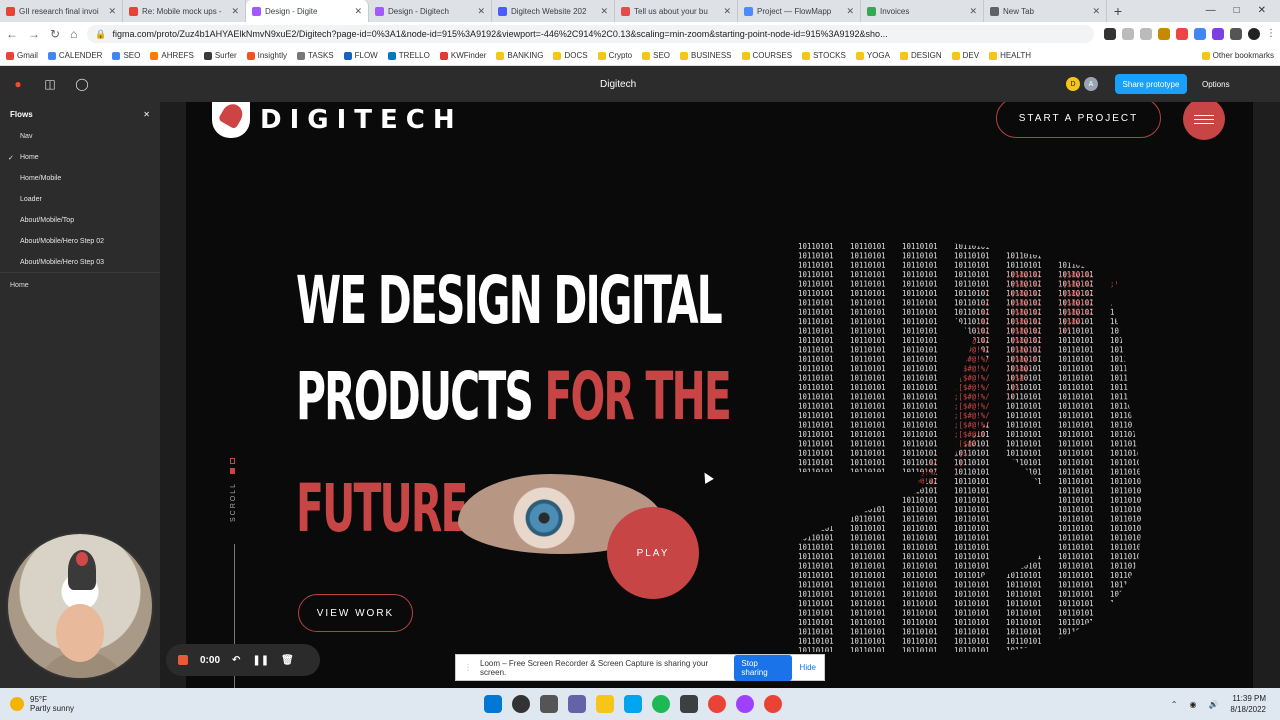 This screenshot has height=720, width=1280. Describe the element at coordinates (717, 704) in the screenshot. I see `chrome-icon` at that location.